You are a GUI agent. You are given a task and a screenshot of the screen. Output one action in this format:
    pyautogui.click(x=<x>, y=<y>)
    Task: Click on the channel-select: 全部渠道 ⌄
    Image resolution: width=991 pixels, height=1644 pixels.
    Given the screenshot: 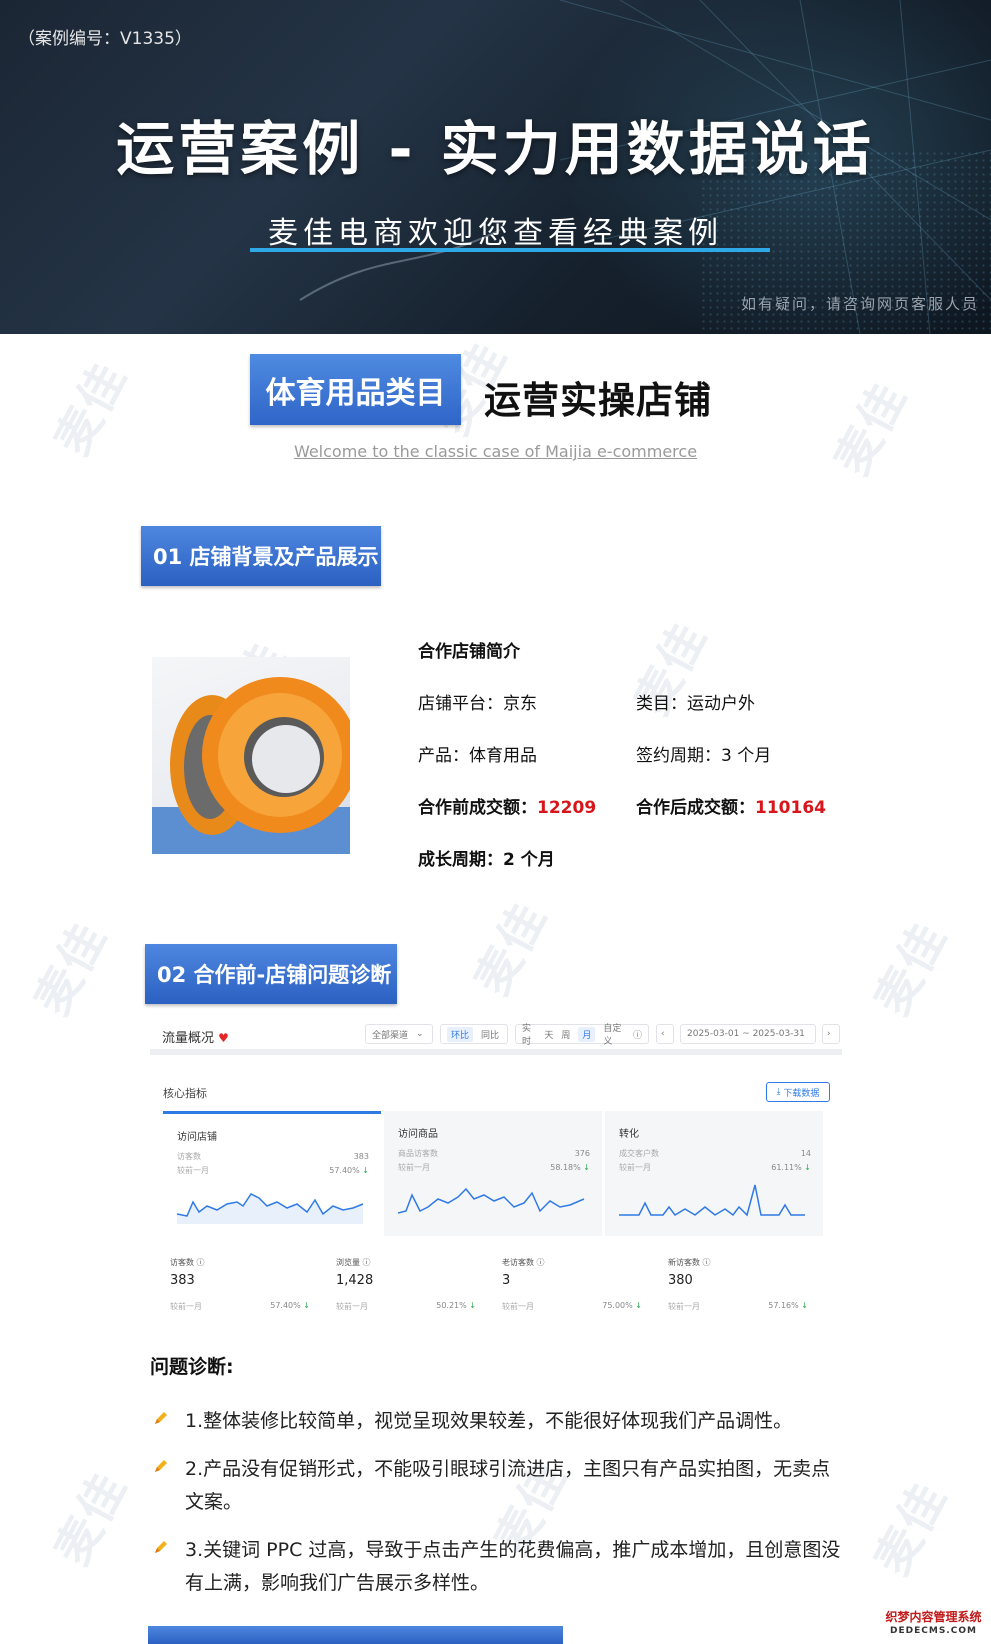 What is the action you would take?
    pyautogui.click(x=399, y=1034)
    